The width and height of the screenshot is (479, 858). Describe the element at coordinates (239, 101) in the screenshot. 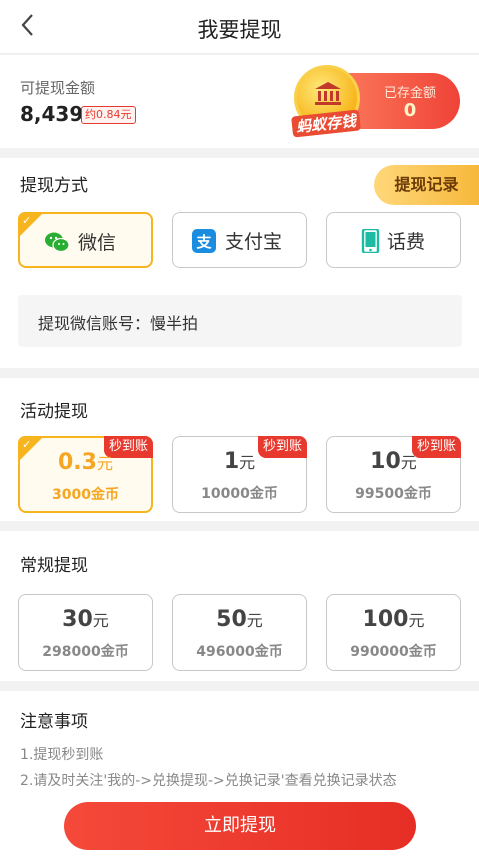

I see `balance-section: 可提现金额 8,439 约0.84元 已存金额 0 蚂蚁存钱` at that location.